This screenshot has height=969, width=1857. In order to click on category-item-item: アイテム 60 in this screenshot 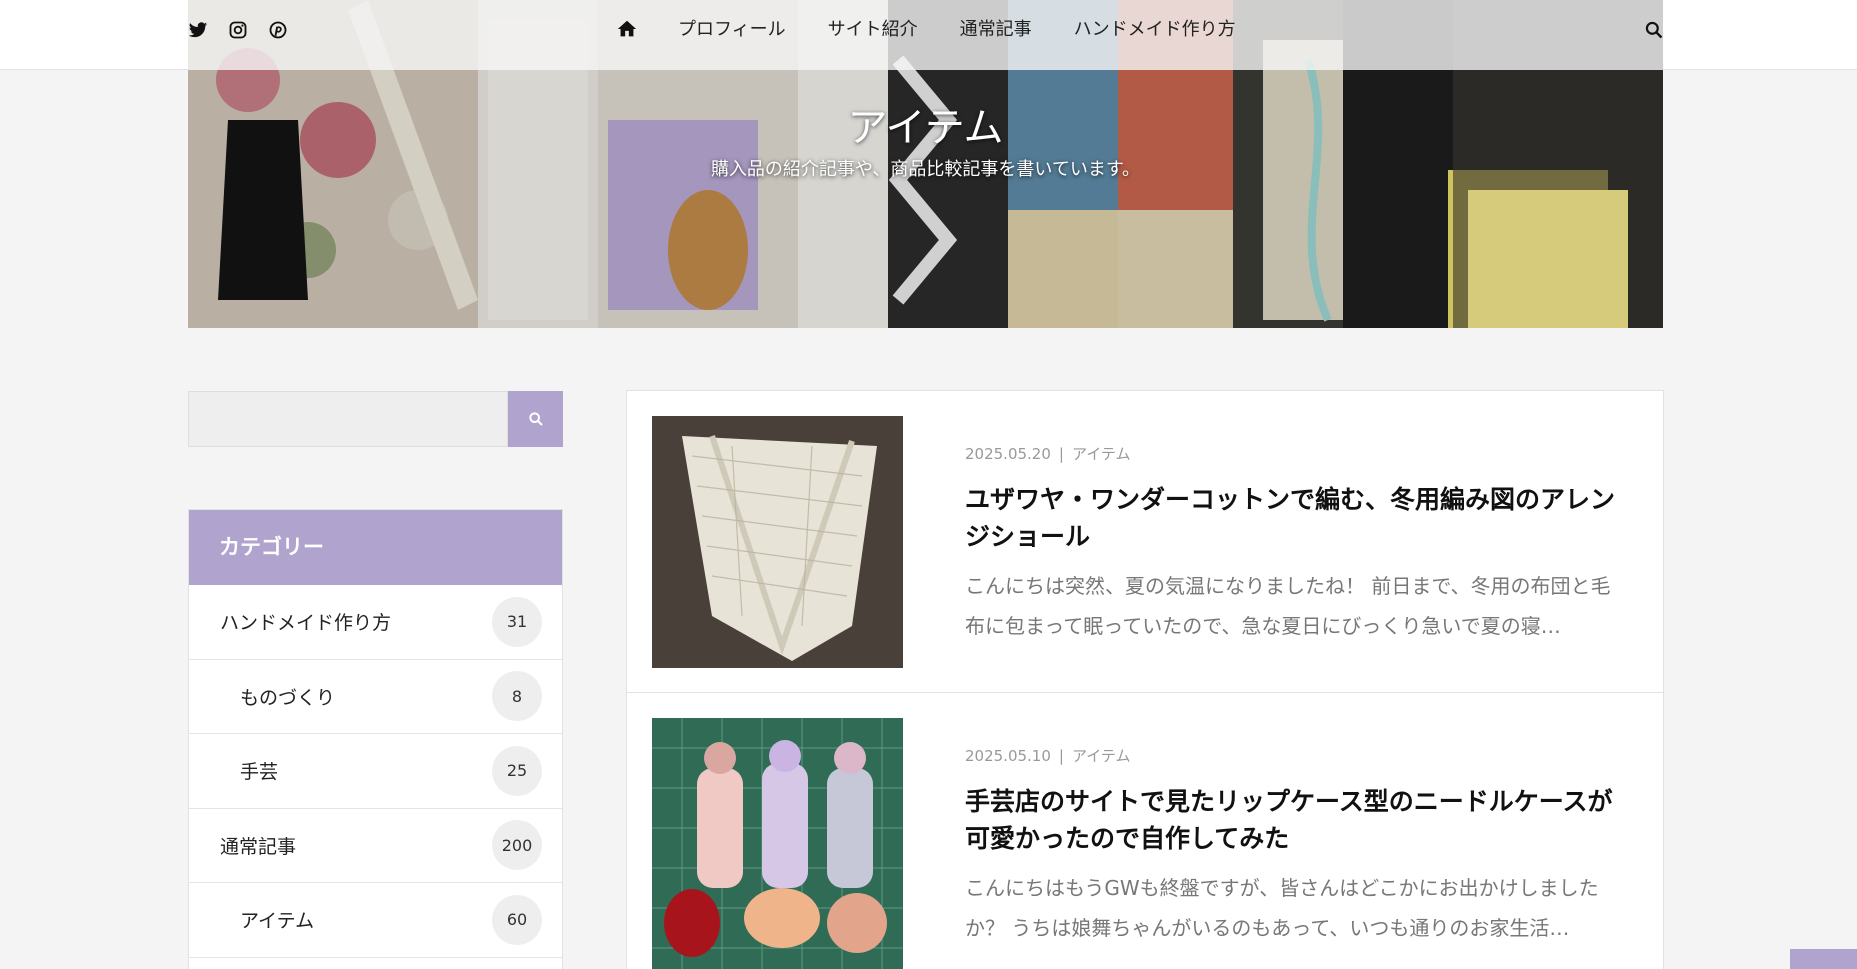, I will do `click(375, 920)`.